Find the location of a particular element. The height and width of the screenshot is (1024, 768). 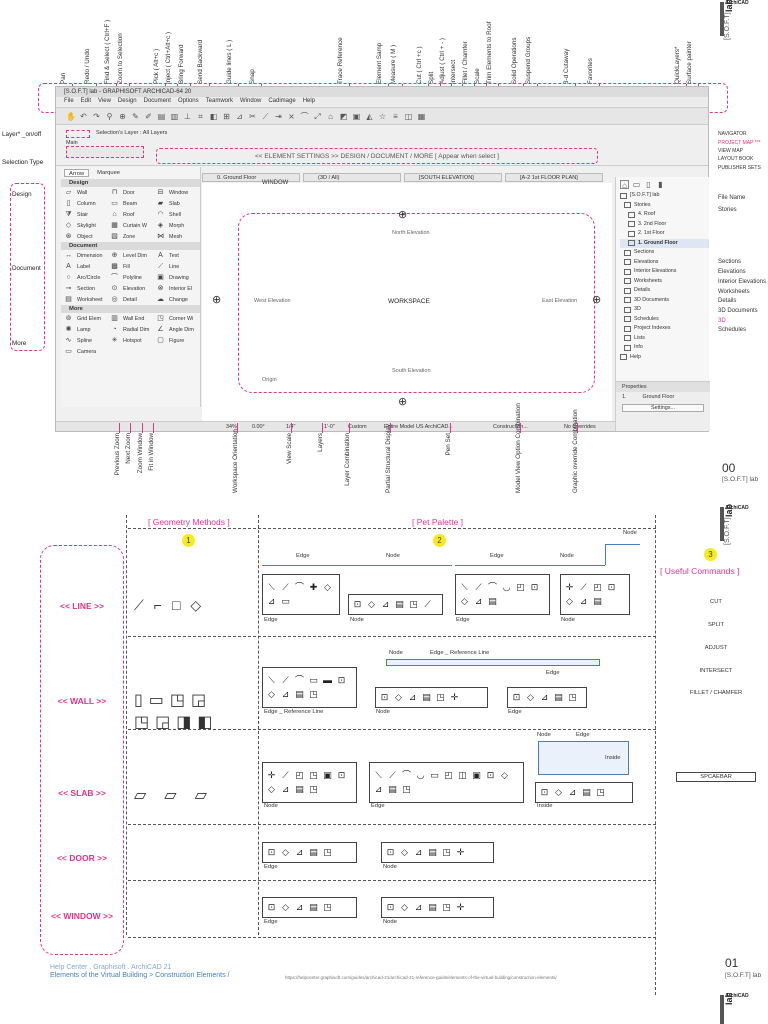

fillet-icon: ⌒ is located at coordinates (304, 116).